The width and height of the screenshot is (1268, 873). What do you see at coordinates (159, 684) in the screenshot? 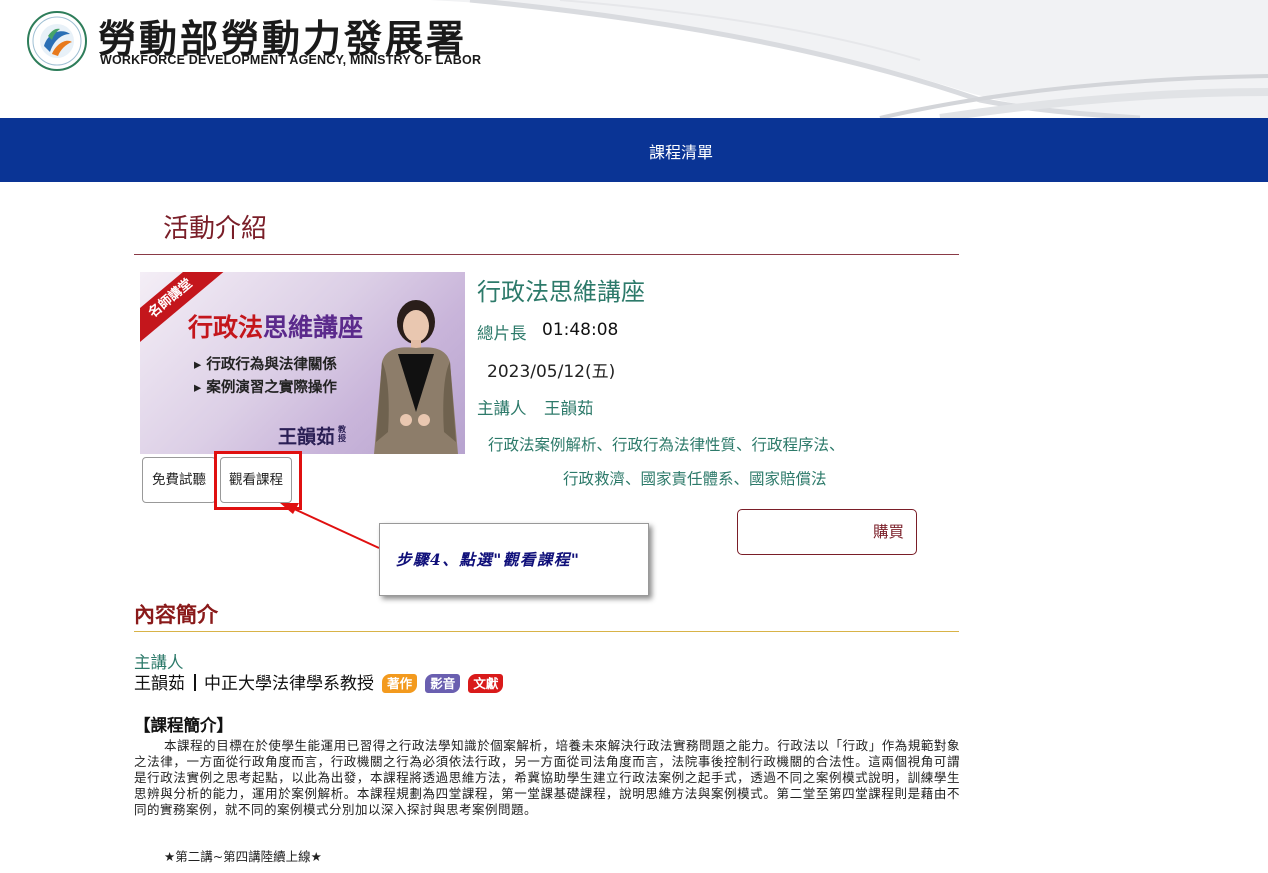
I see `intro-lecturer-name: 王韻茹` at bounding box center [159, 684].